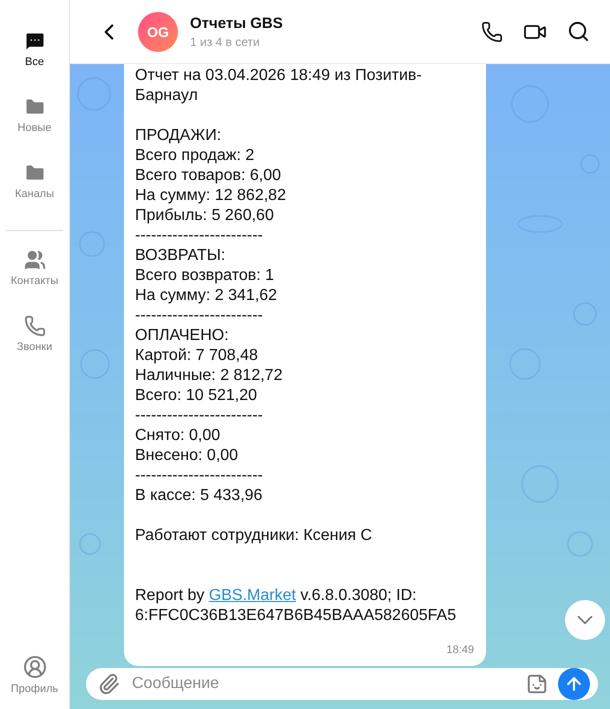  Describe the element at coordinates (208, 176) in the screenshot. I see `message-line: Всего товаров: 6,00` at that location.